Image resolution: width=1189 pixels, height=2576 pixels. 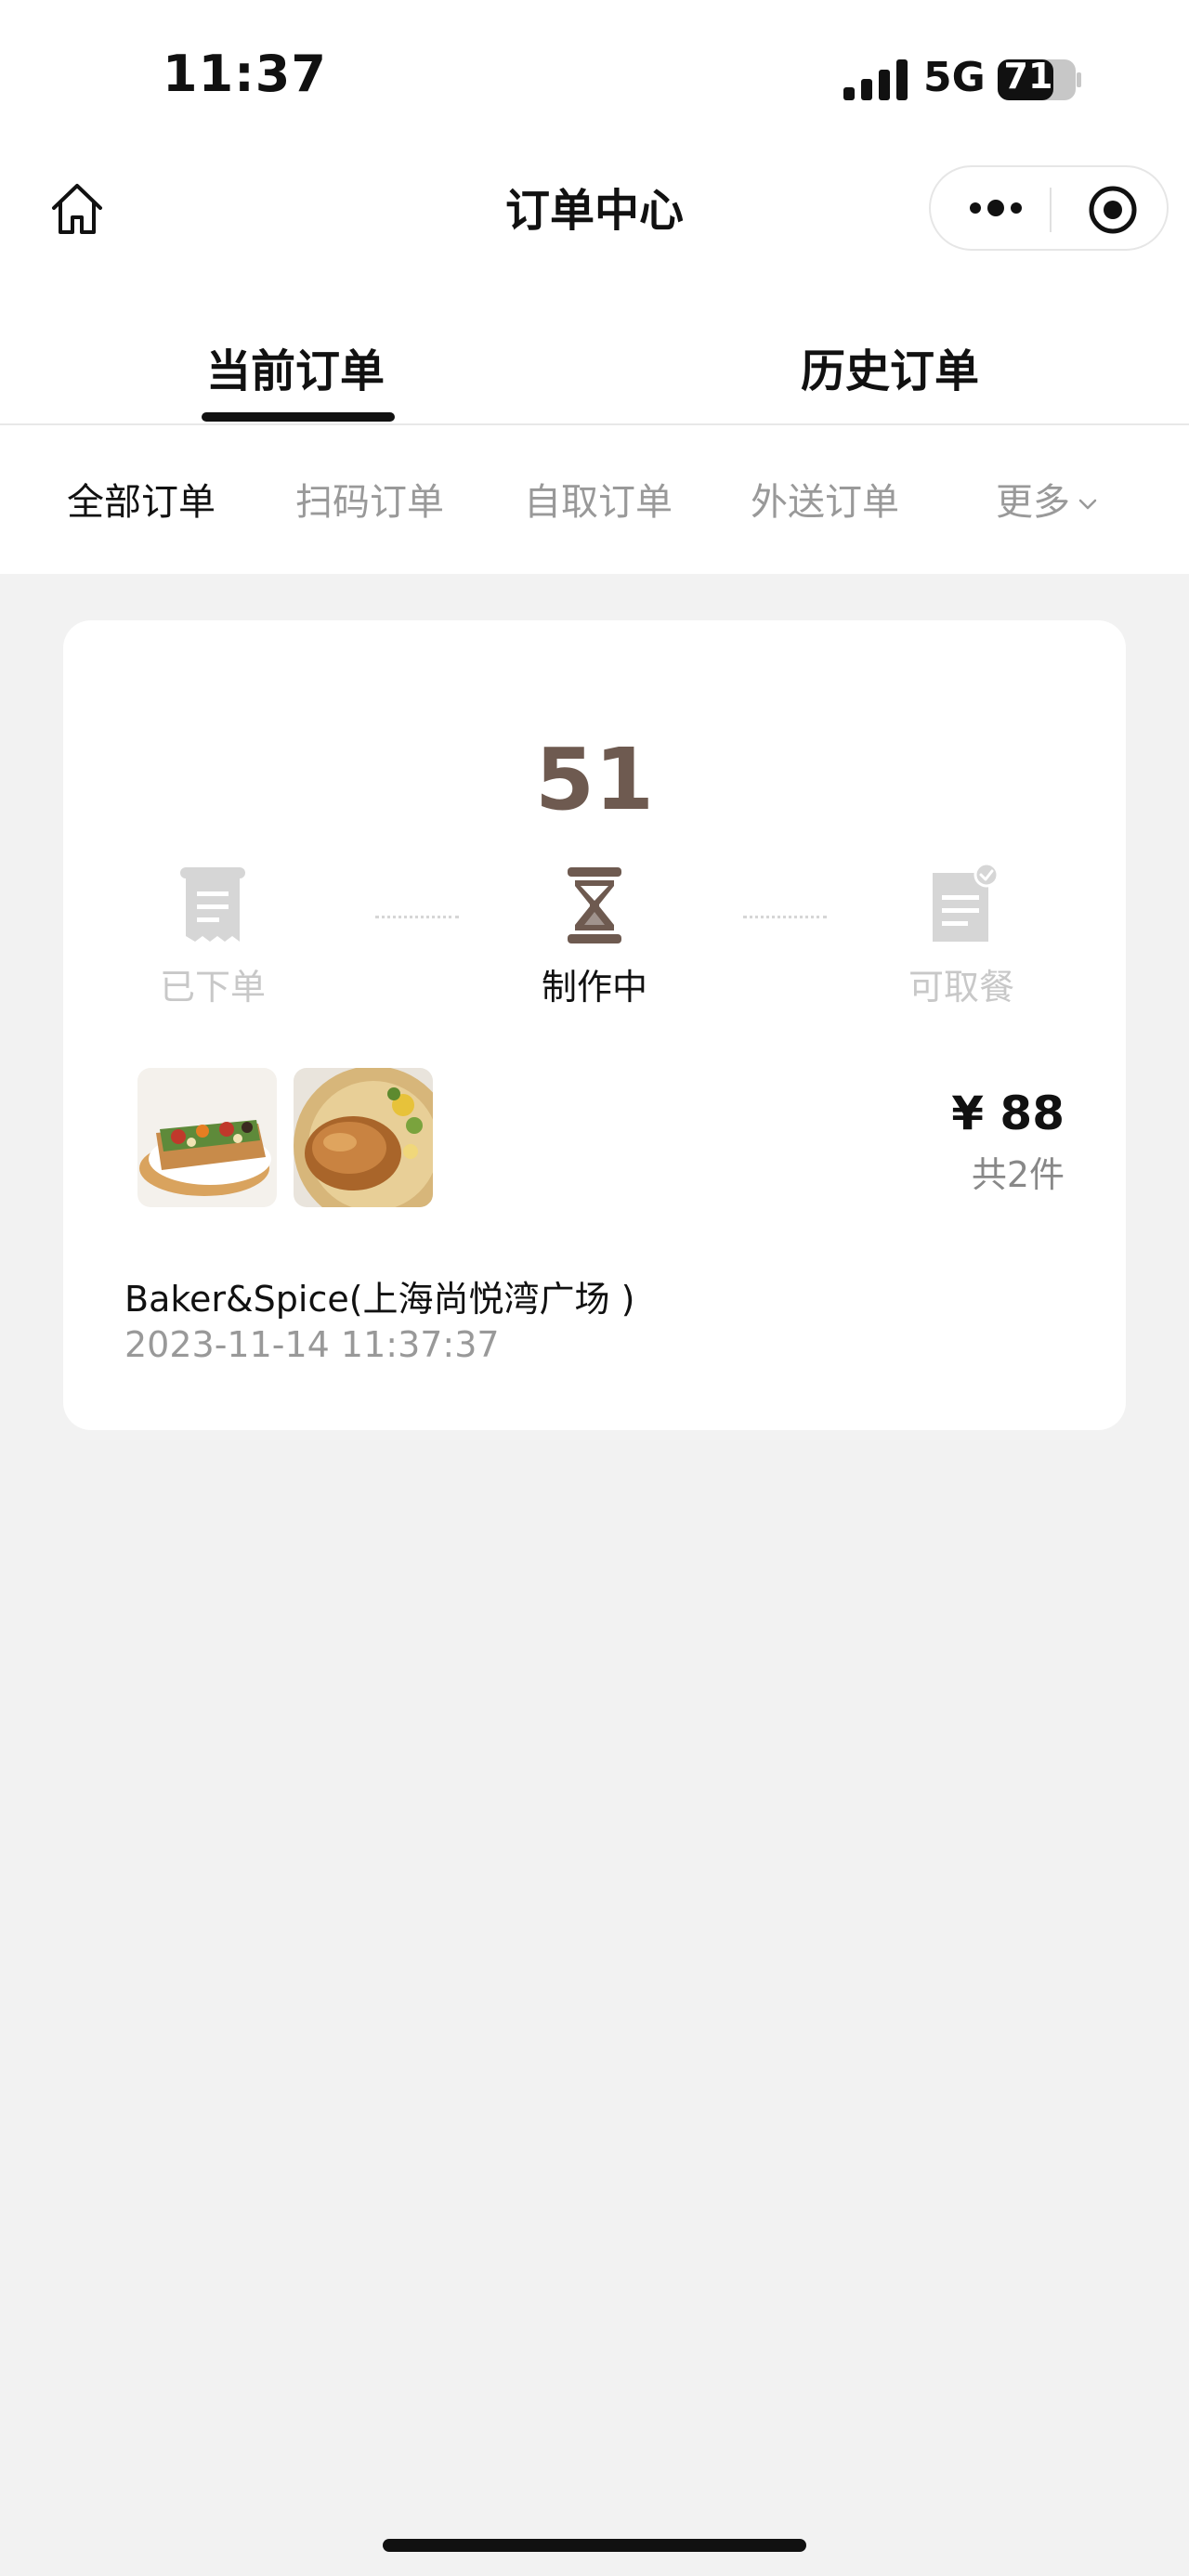 I want to click on filter-more: 更多, so click(x=1047, y=499).